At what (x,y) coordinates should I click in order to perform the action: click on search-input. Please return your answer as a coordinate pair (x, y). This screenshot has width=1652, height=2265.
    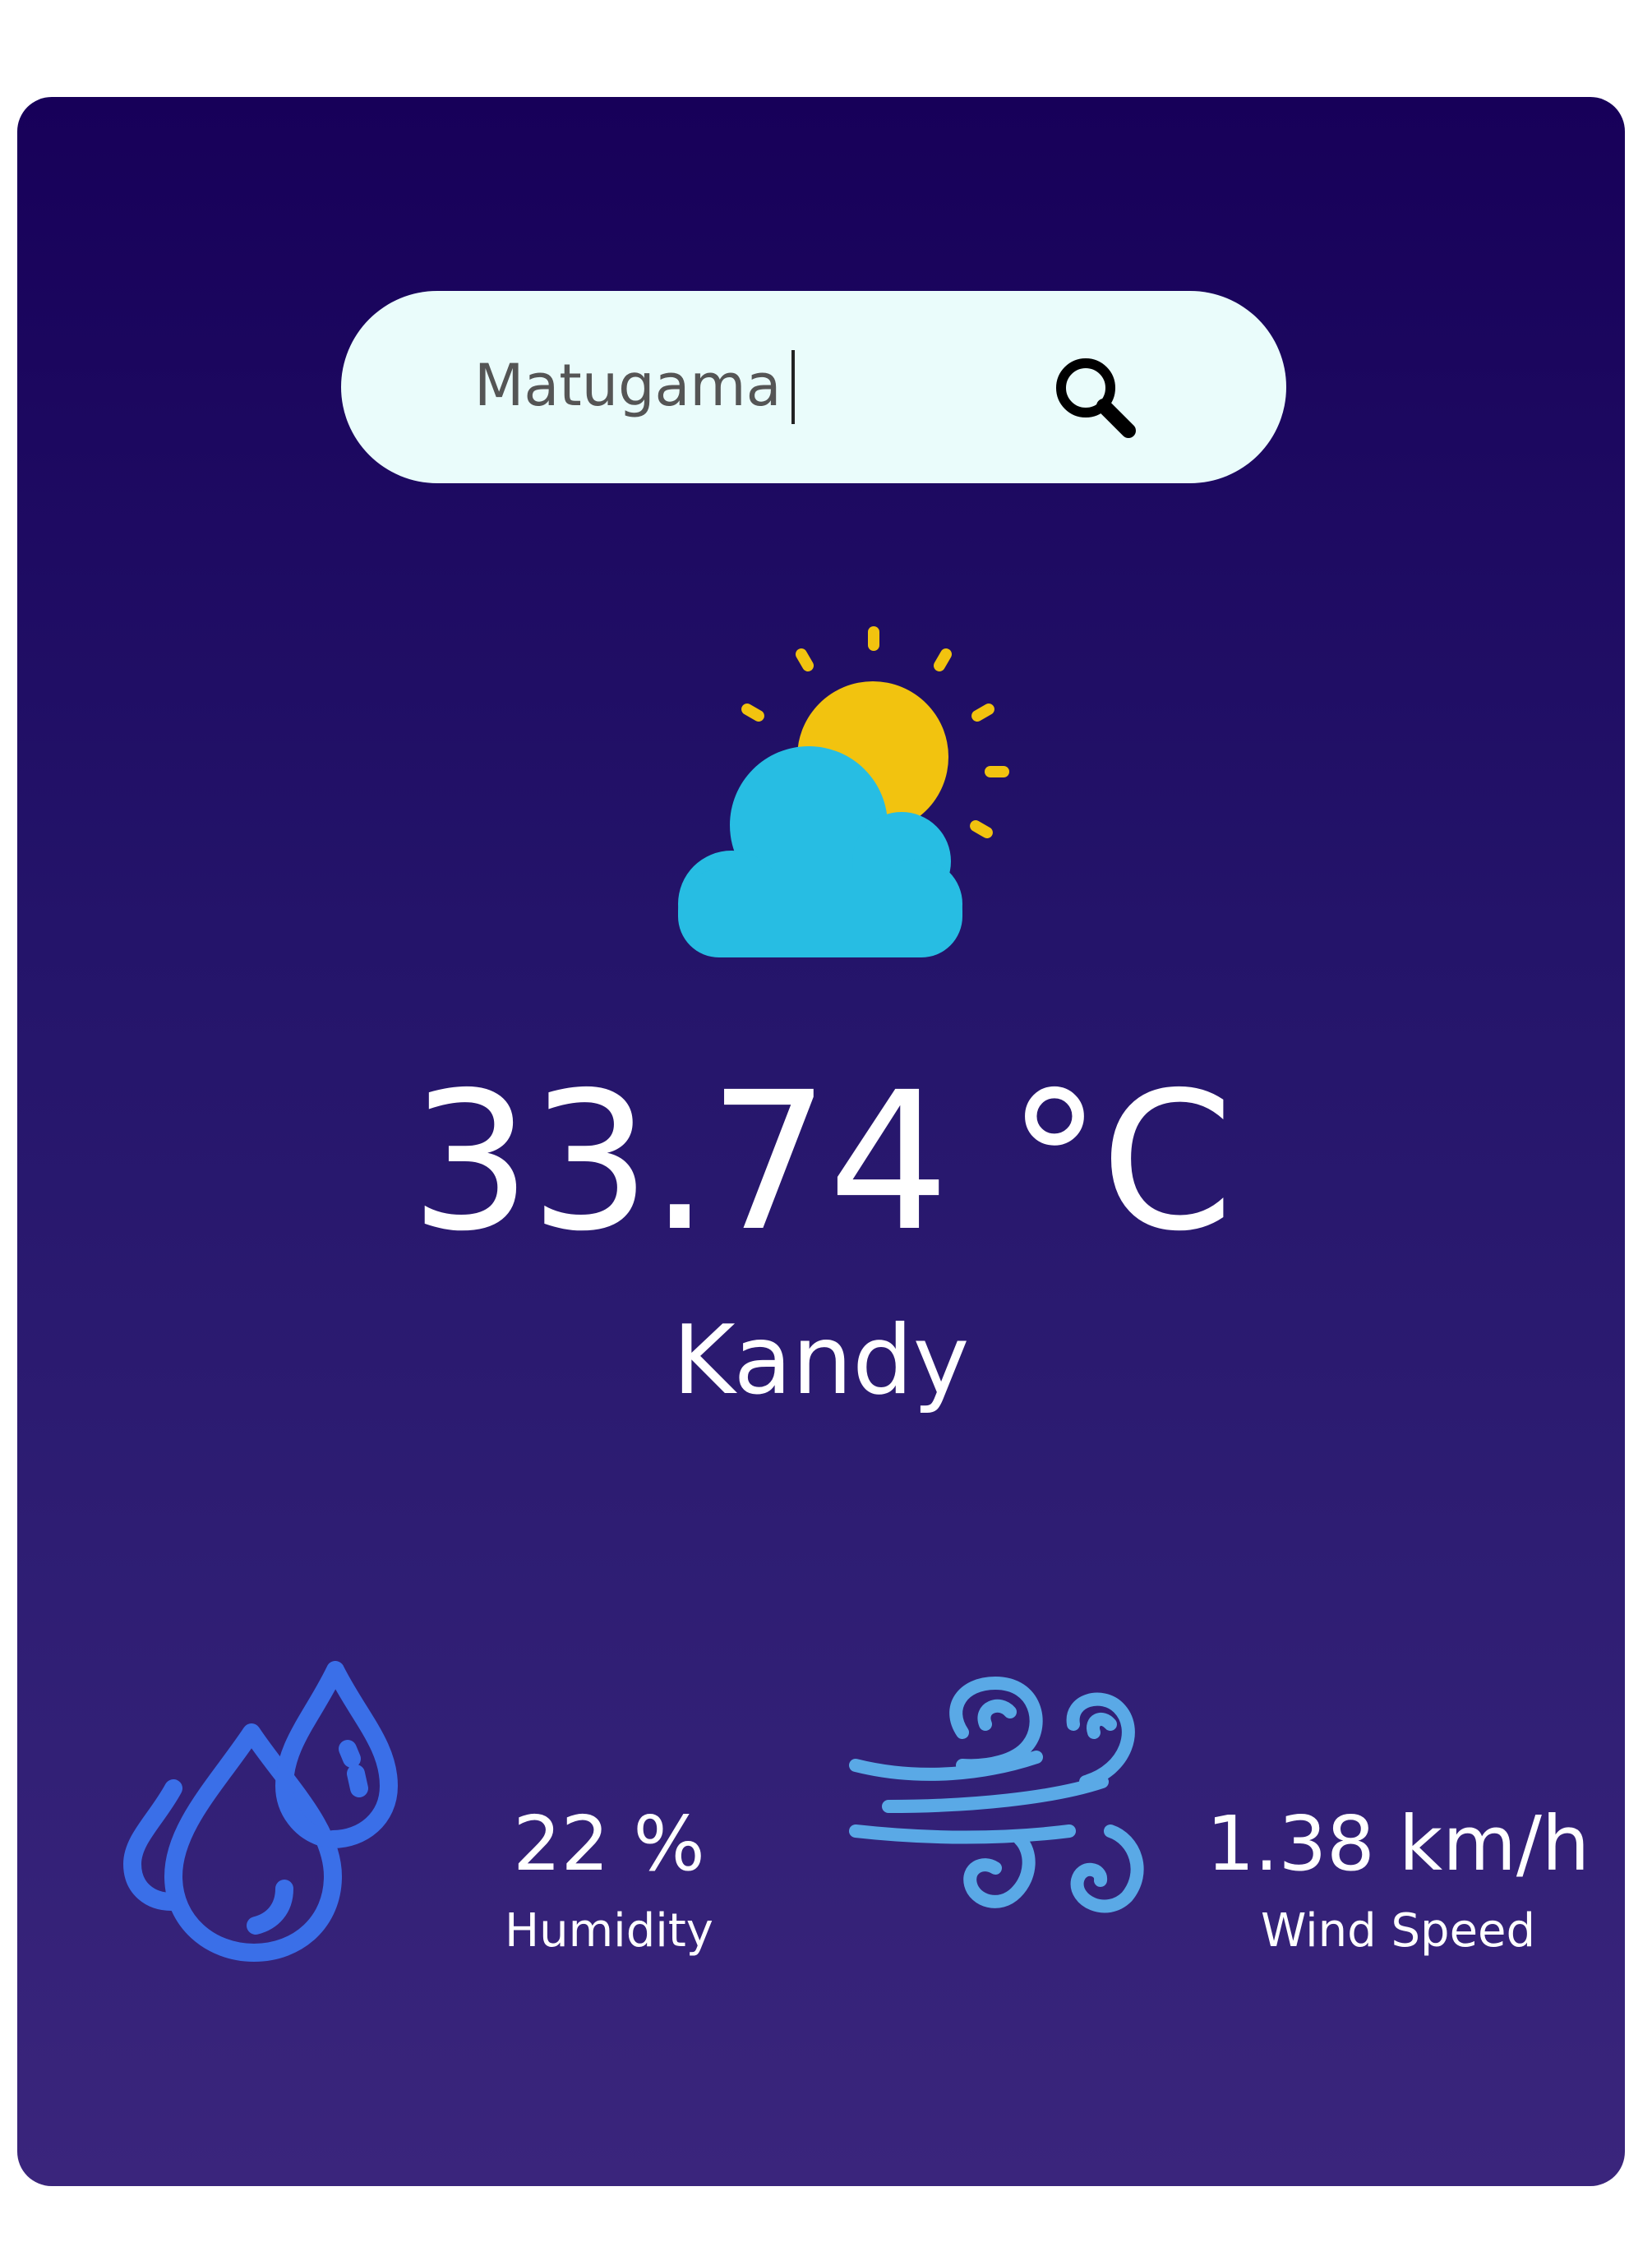
    Looking at the image, I should click on (737, 385).